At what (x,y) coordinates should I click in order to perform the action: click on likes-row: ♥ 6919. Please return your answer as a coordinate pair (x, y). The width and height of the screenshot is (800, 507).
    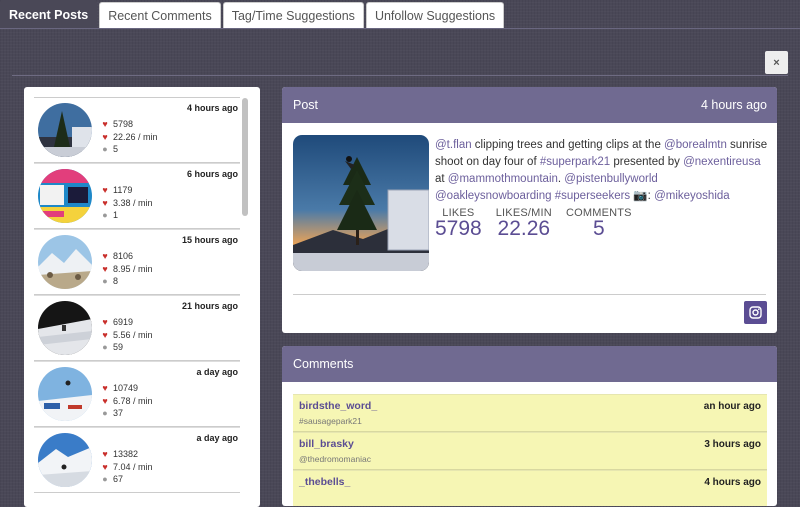
    Looking at the image, I should click on (126, 322).